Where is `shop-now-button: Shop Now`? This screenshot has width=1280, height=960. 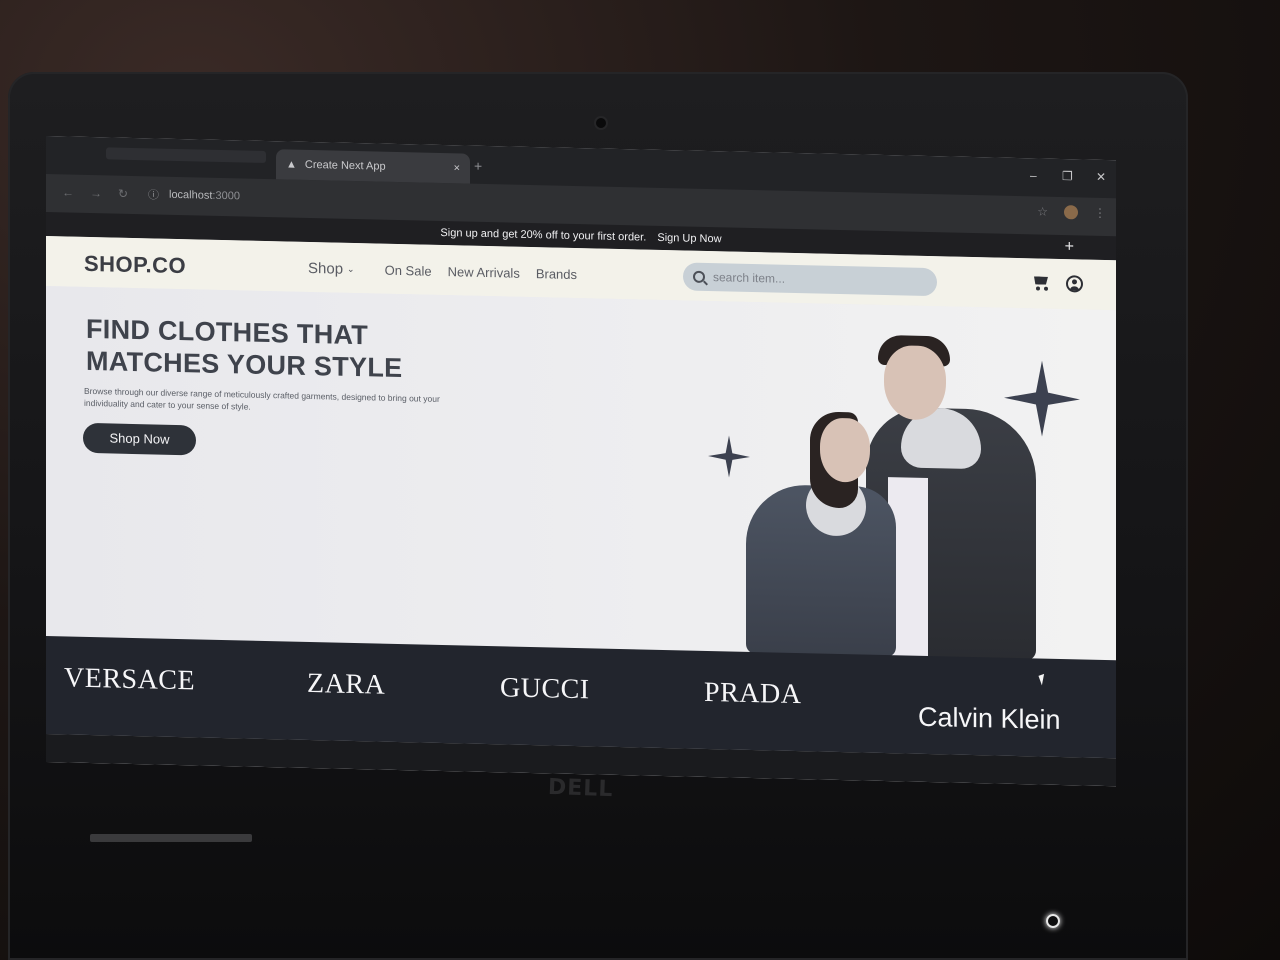 shop-now-button: Shop Now is located at coordinates (139, 439).